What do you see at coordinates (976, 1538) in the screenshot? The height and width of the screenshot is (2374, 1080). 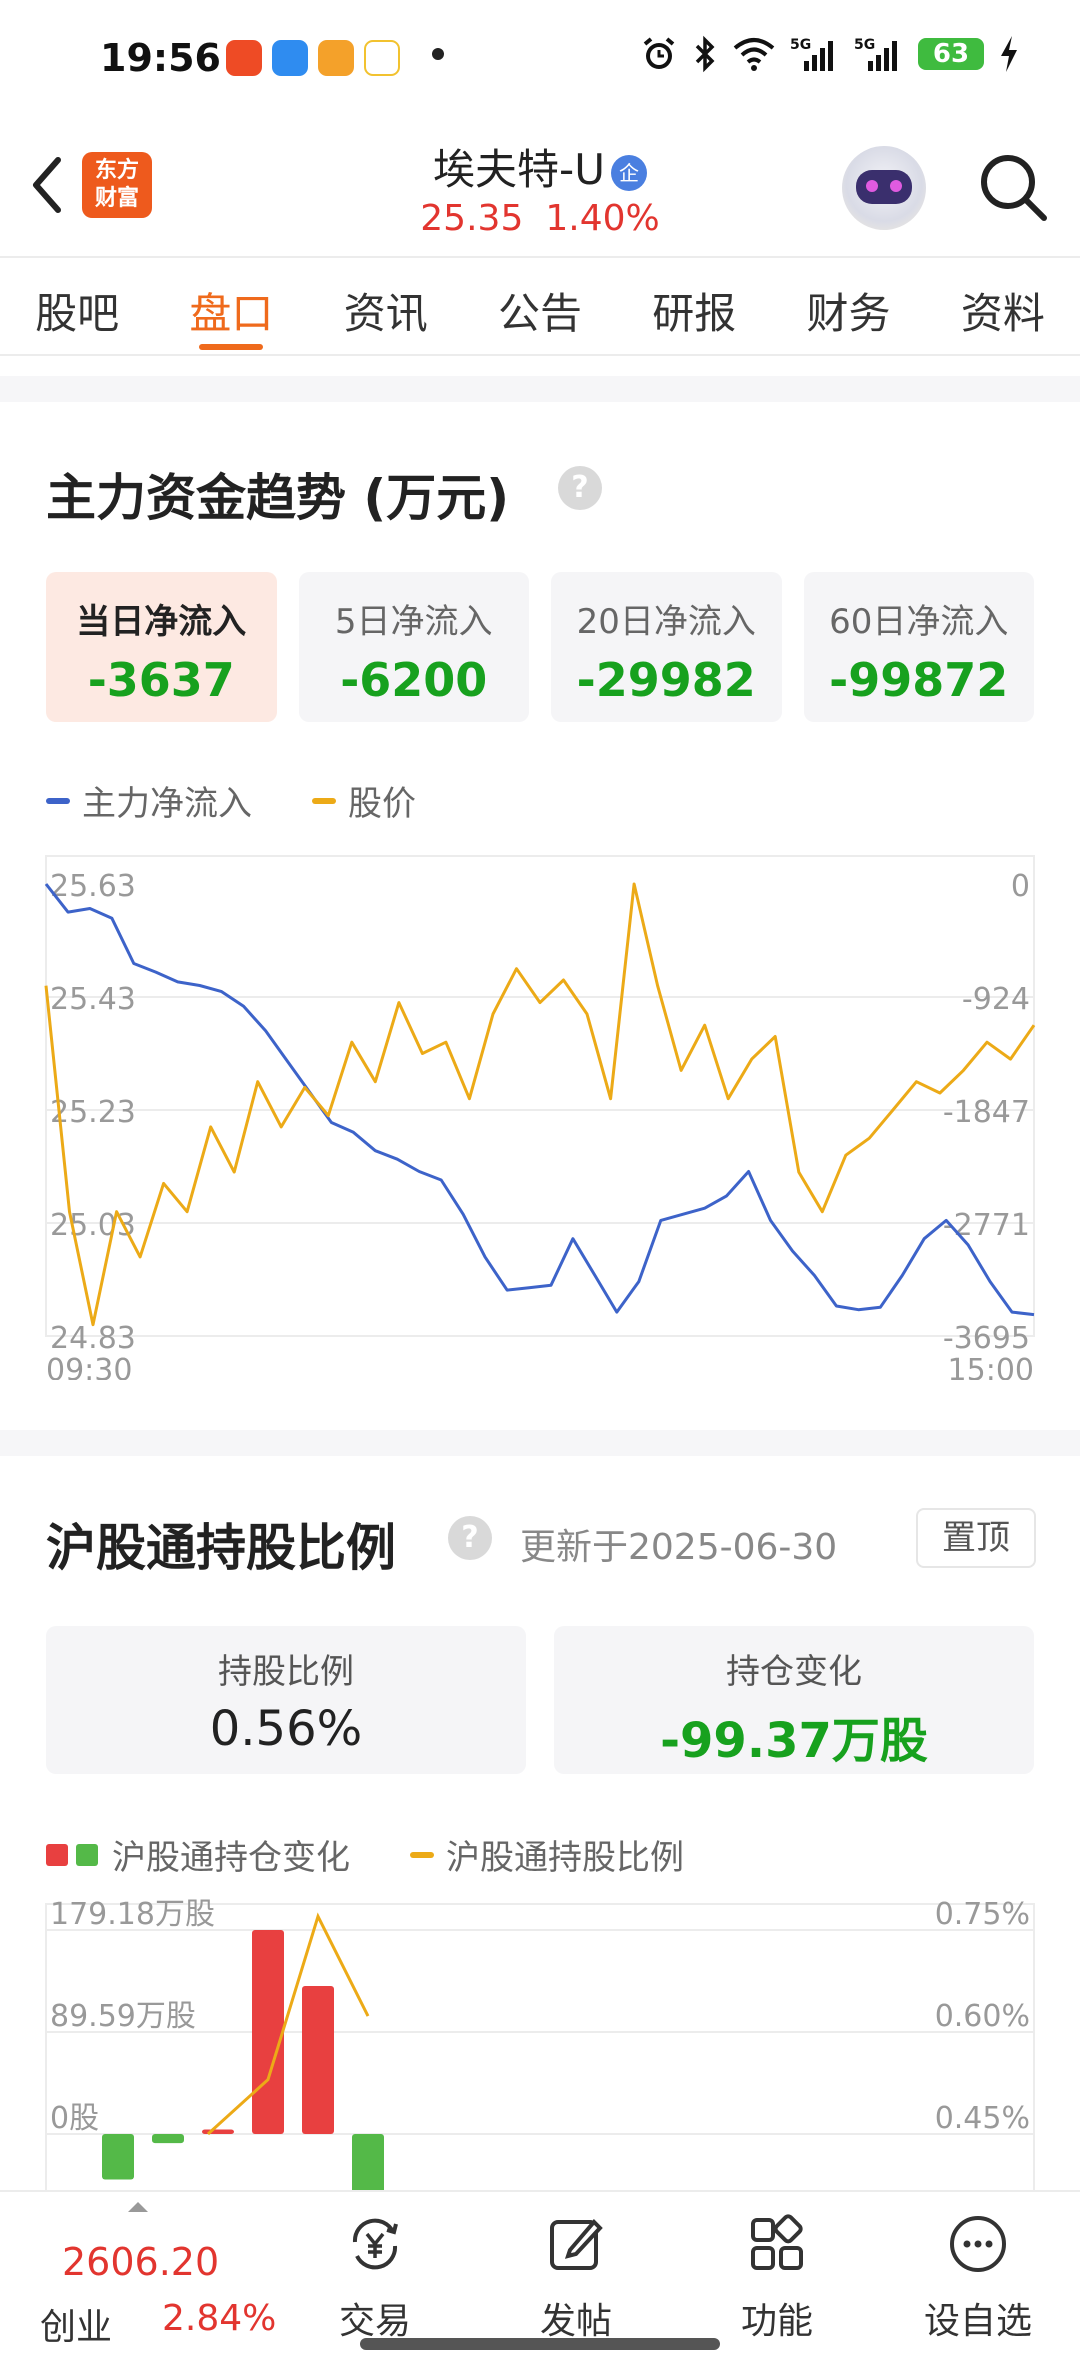 I see `pin-top-button: 置顶` at bounding box center [976, 1538].